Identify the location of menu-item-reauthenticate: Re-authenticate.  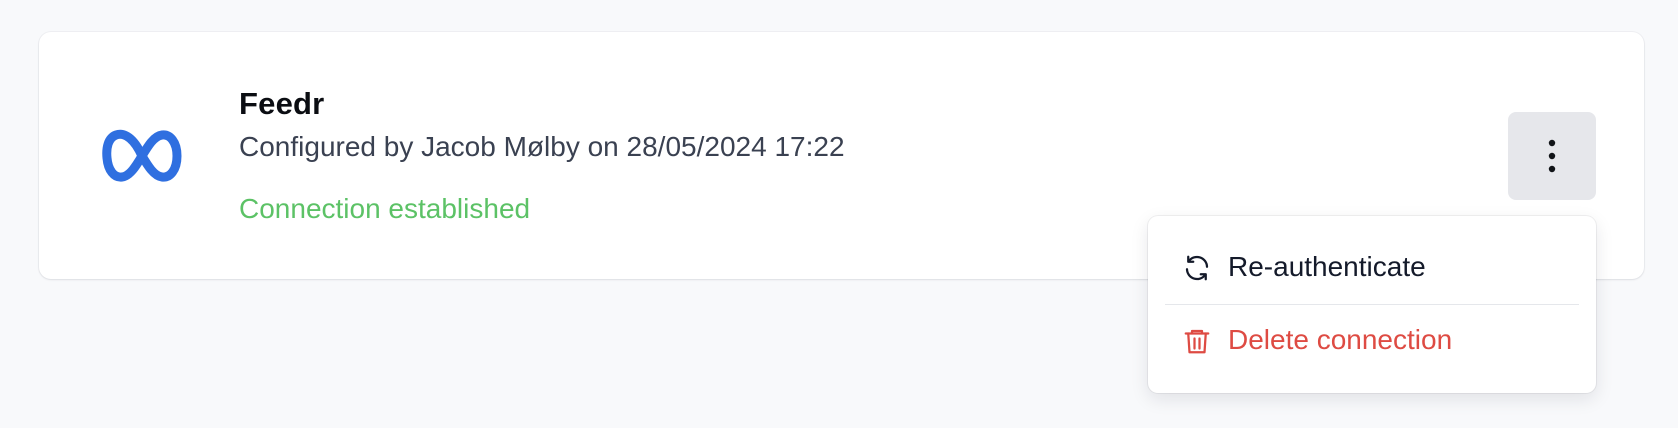
(1372, 268).